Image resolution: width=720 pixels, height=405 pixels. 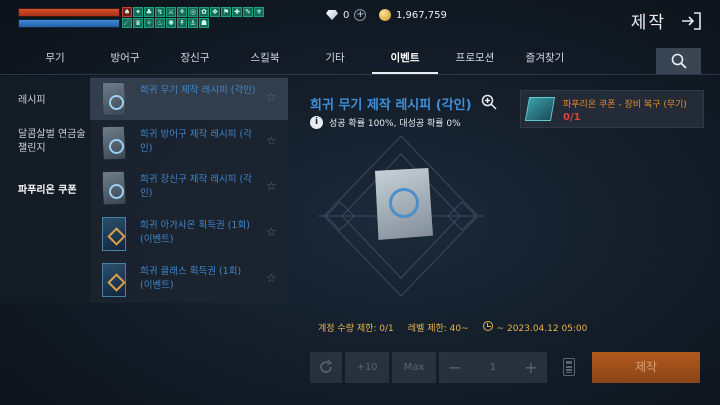 I want to click on tab-event: 이벤트, so click(x=405, y=61).